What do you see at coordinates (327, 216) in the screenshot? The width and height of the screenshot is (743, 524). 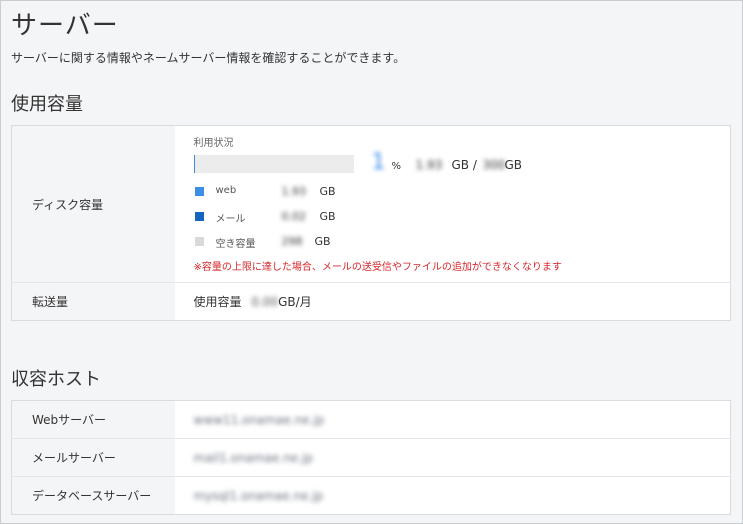 I see `legend-mail-unit: GB` at bounding box center [327, 216].